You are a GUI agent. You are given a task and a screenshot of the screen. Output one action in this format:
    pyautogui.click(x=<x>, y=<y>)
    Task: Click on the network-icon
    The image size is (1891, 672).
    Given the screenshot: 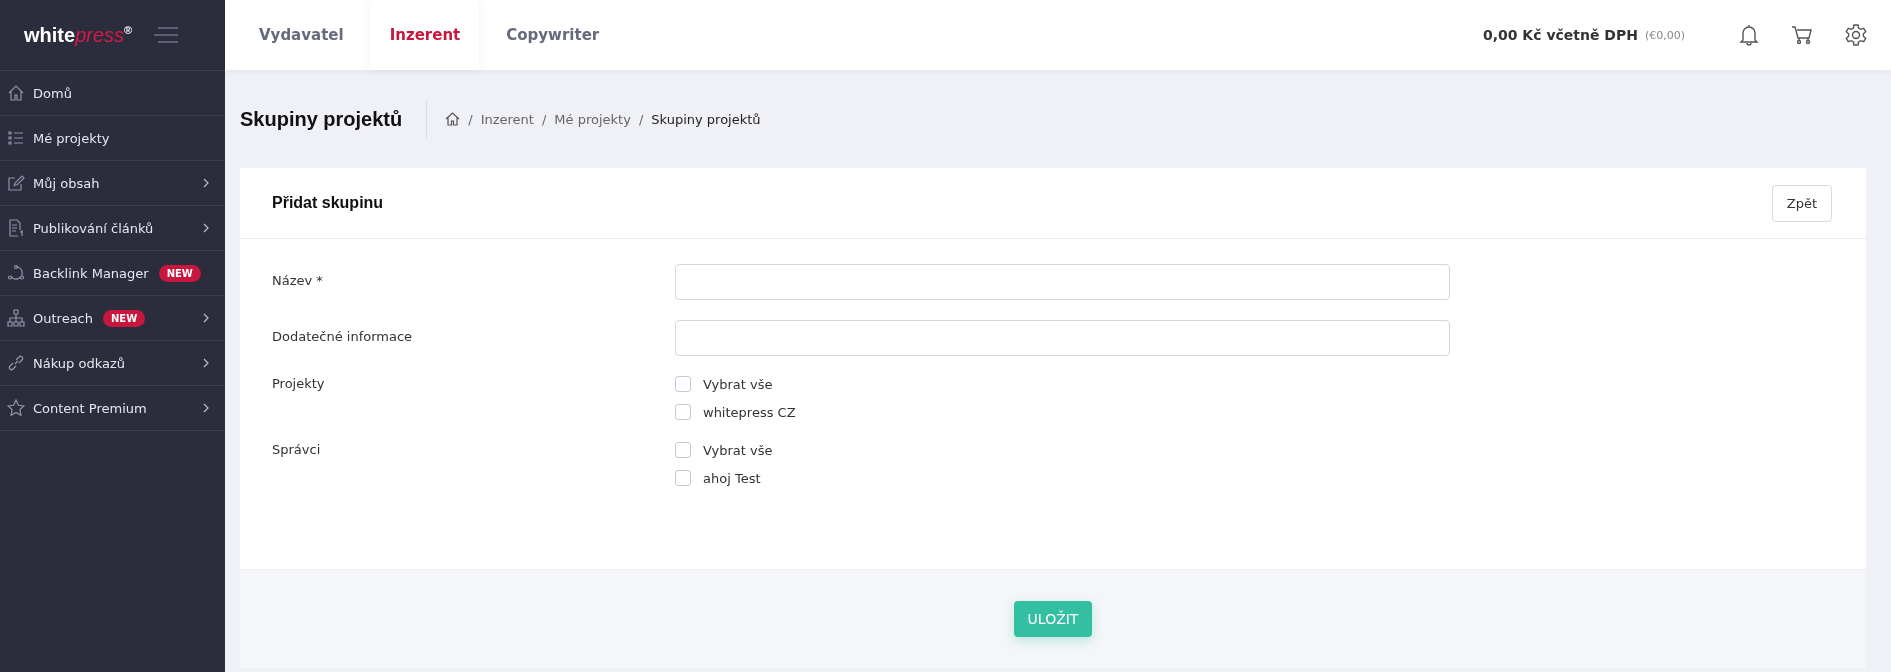 What is the action you would take?
    pyautogui.click(x=16, y=273)
    